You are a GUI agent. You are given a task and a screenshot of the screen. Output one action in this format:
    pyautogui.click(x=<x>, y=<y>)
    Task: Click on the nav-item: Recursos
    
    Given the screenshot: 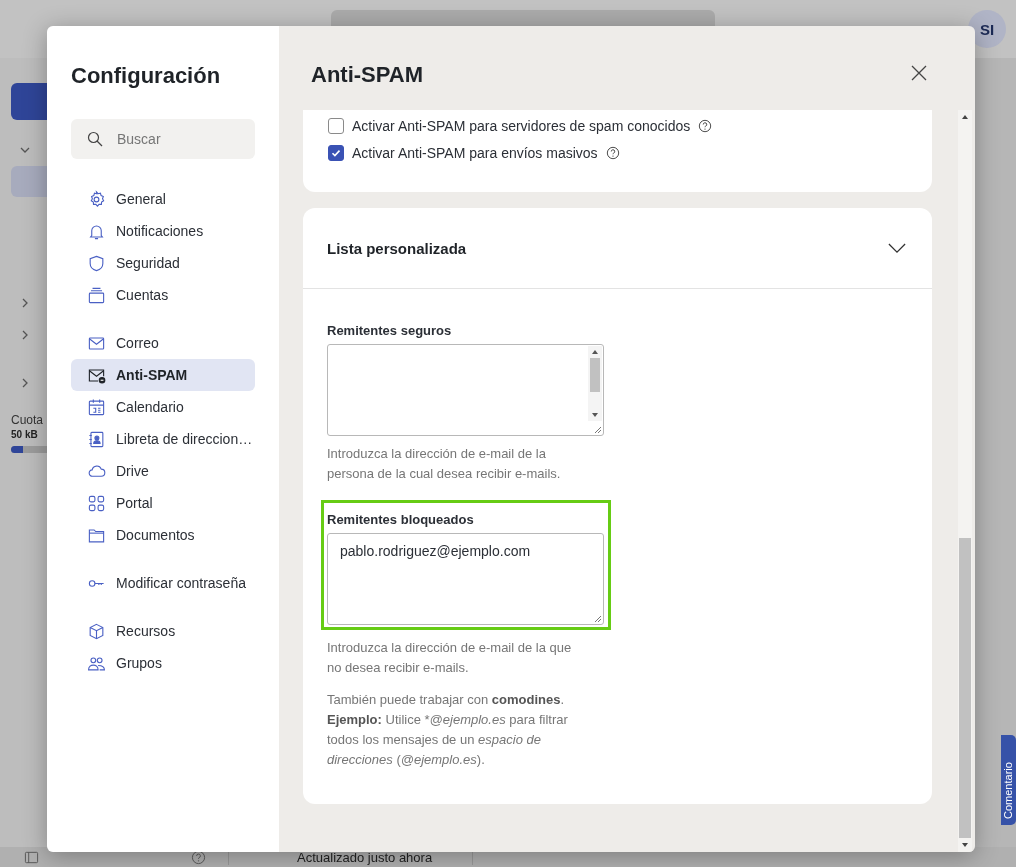 What is the action you would take?
    pyautogui.click(x=163, y=631)
    